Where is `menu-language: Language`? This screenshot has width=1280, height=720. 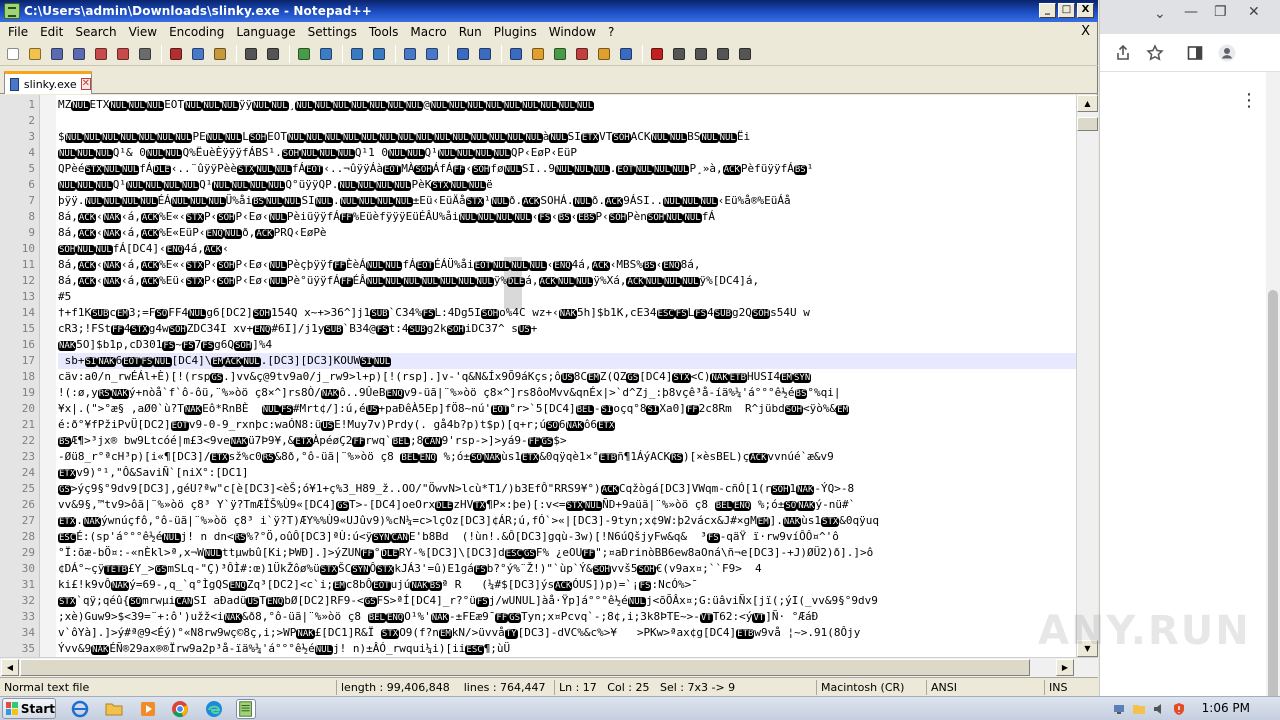 menu-language: Language is located at coordinates (265, 32).